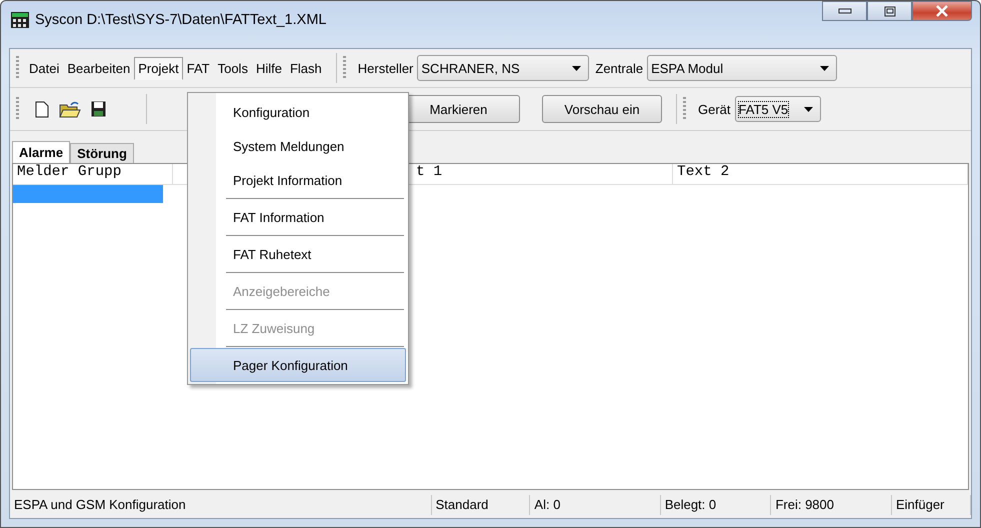  Describe the element at coordinates (298, 146) in the screenshot. I see `menu-option: System Meldungen` at that location.